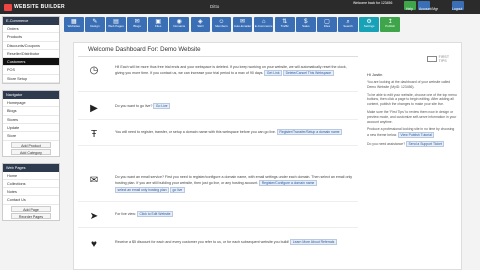 This screenshot has height=270, width=480. I want to click on toolbar-files-button: ▣ Files, so click(158, 24).